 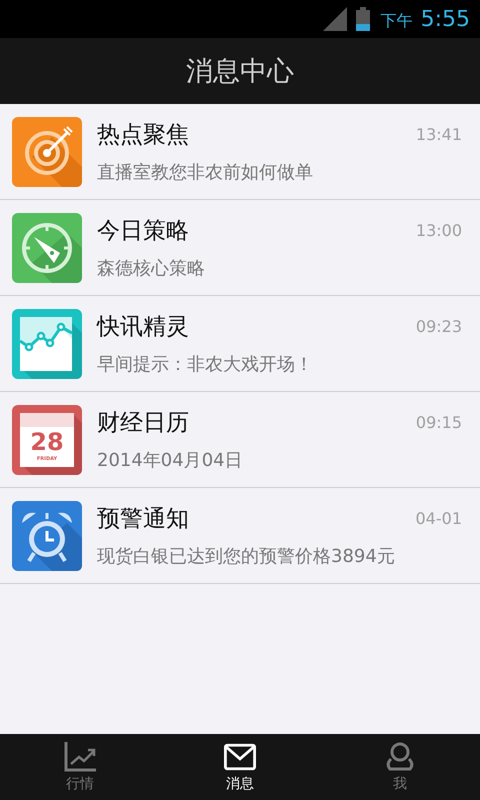 What do you see at coordinates (439, 230) in the screenshot?
I see `message-time: 13:00` at bounding box center [439, 230].